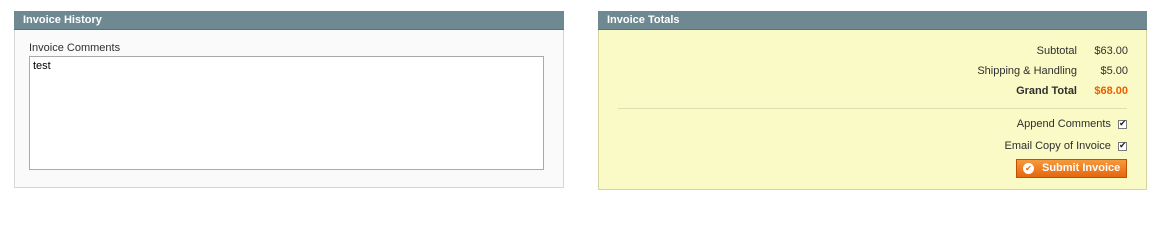 Image resolution: width=1159 pixels, height=240 pixels. Describe the element at coordinates (1081, 168) in the screenshot. I see `submit-invoice-label: Submit Invoice` at that location.